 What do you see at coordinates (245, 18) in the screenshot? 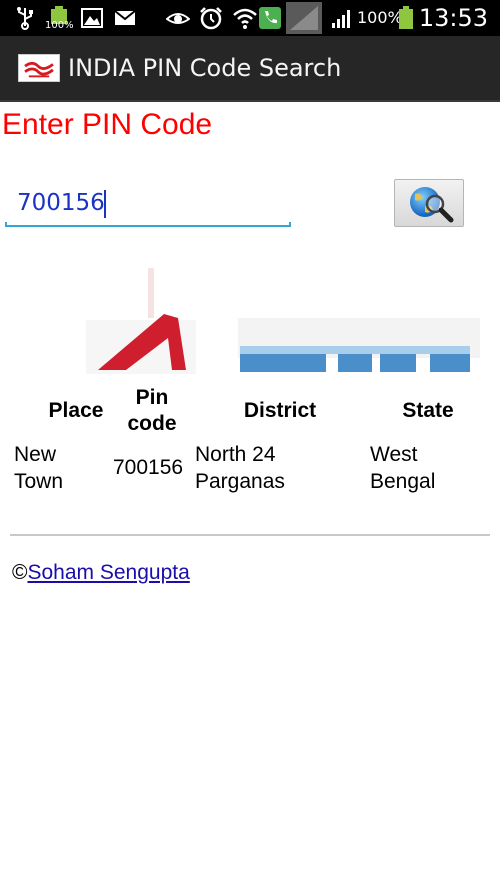
I see `wifi-icon` at bounding box center [245, 18].